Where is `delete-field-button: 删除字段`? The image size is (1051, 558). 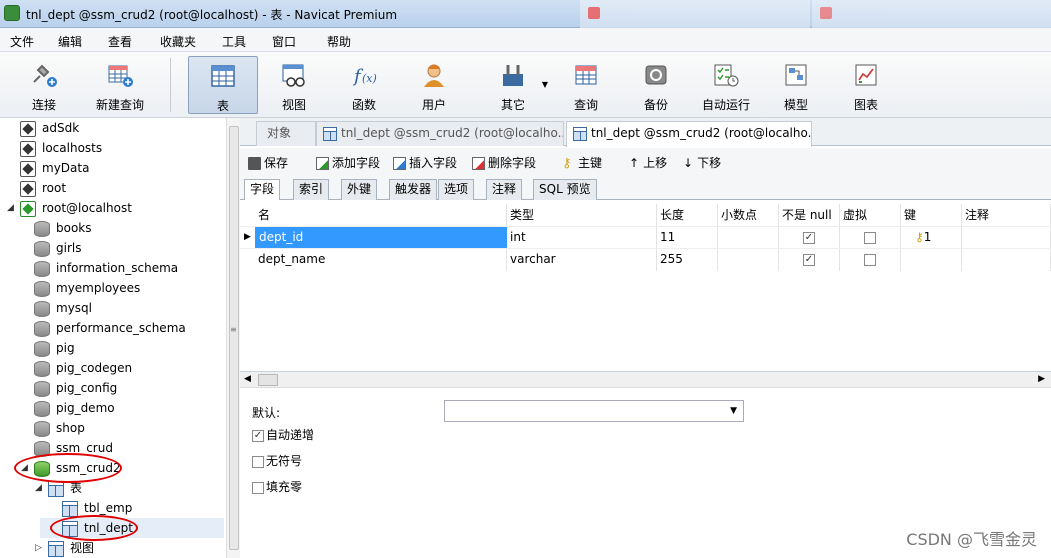 delete-field-button: 删除字段 is located at coordinates (504, 162).